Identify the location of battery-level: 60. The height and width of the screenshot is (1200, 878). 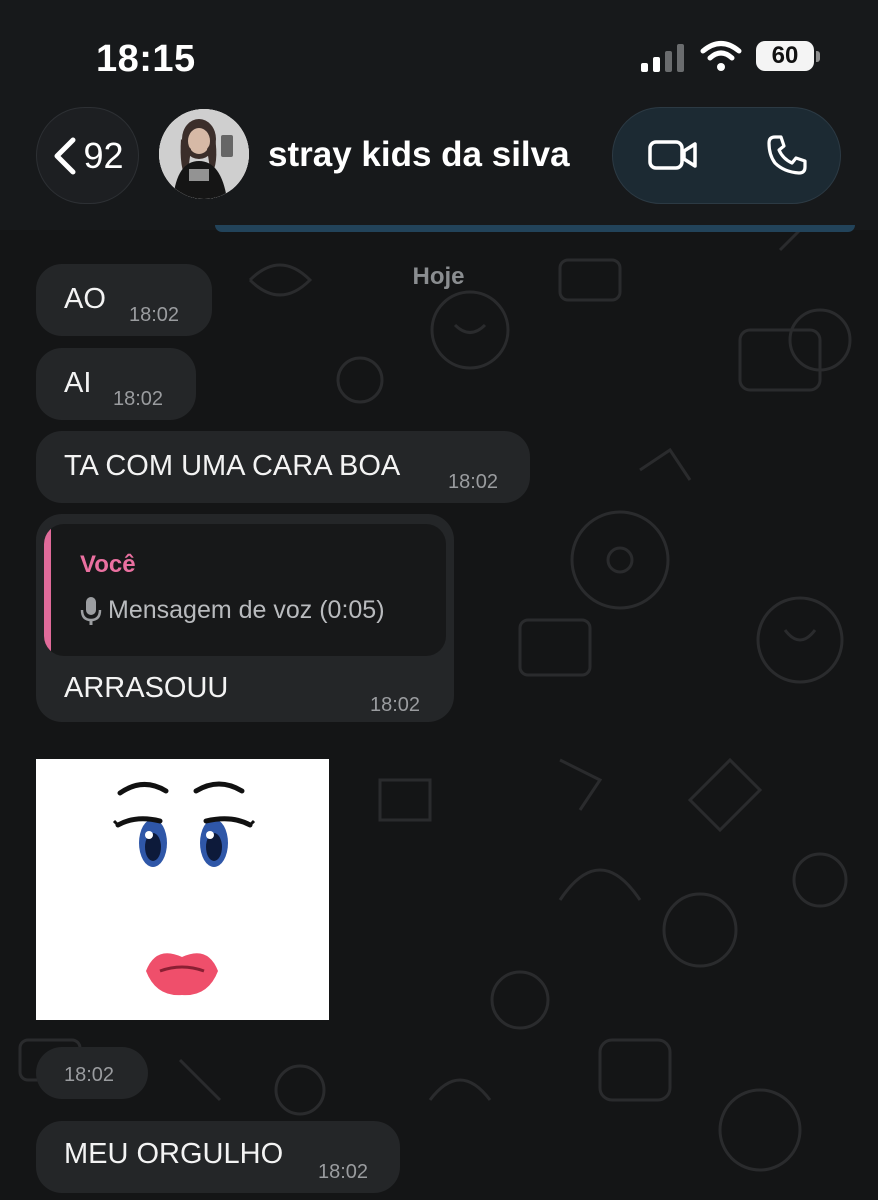
(785, 55).